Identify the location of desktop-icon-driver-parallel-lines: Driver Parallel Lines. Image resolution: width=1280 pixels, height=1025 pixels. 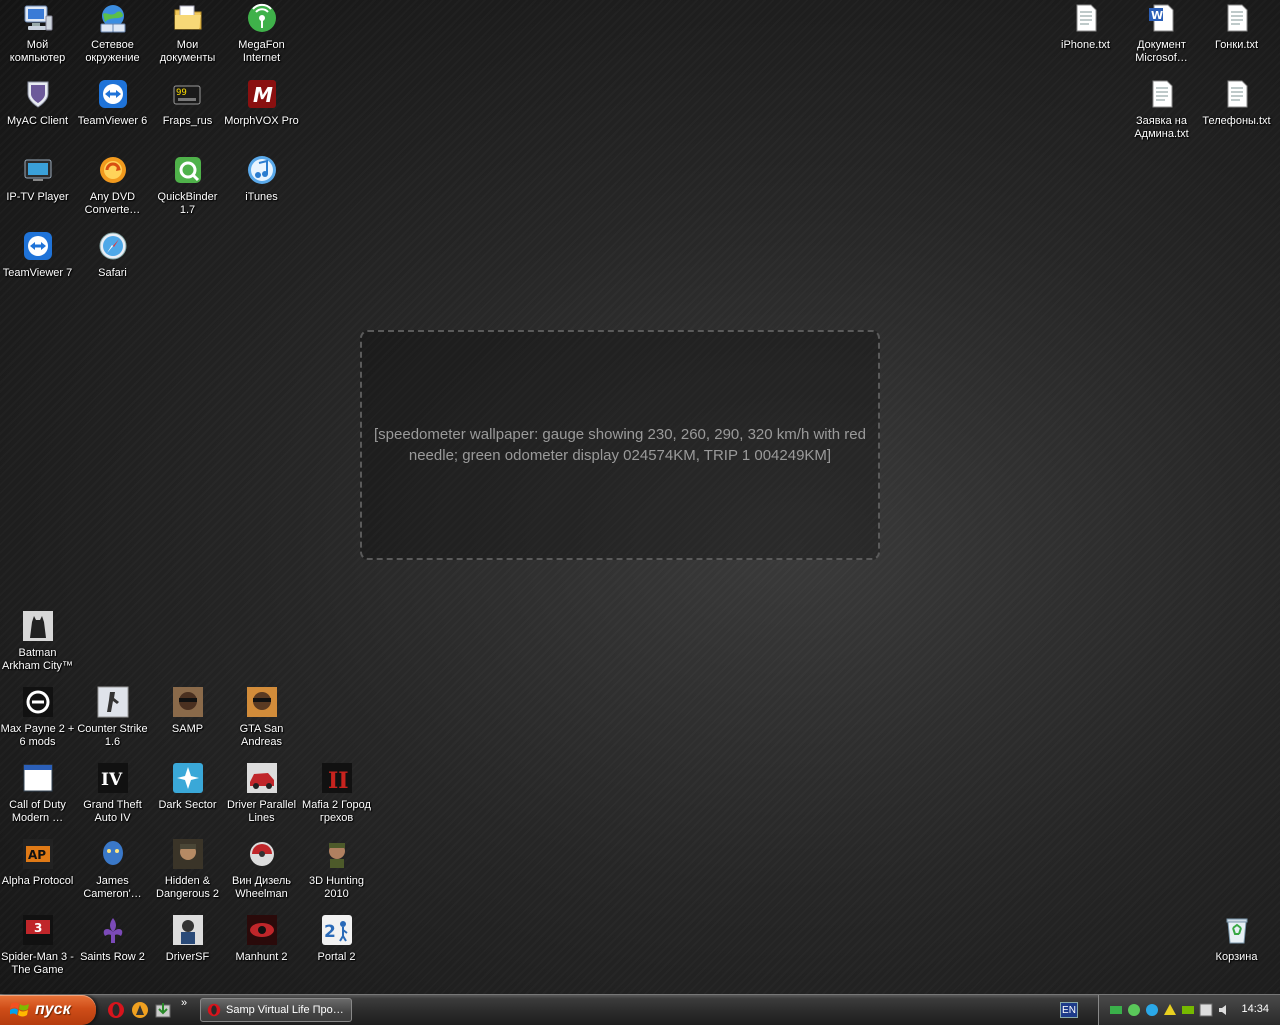
(261, 793).